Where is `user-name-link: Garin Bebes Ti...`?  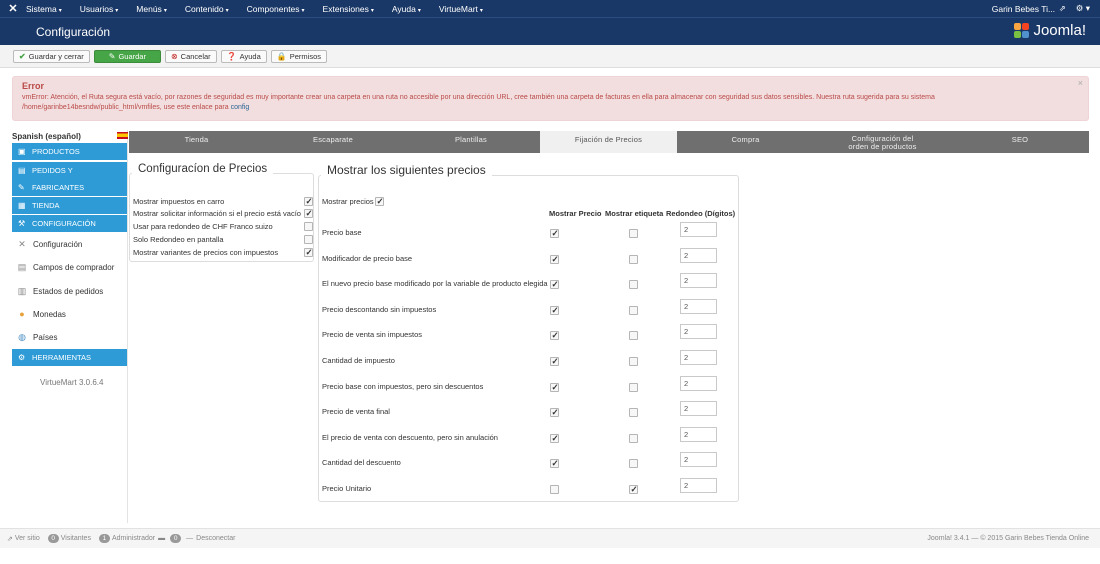 user-name-link: Garin Bebes Ti... is located at coordinates (1023, 9).